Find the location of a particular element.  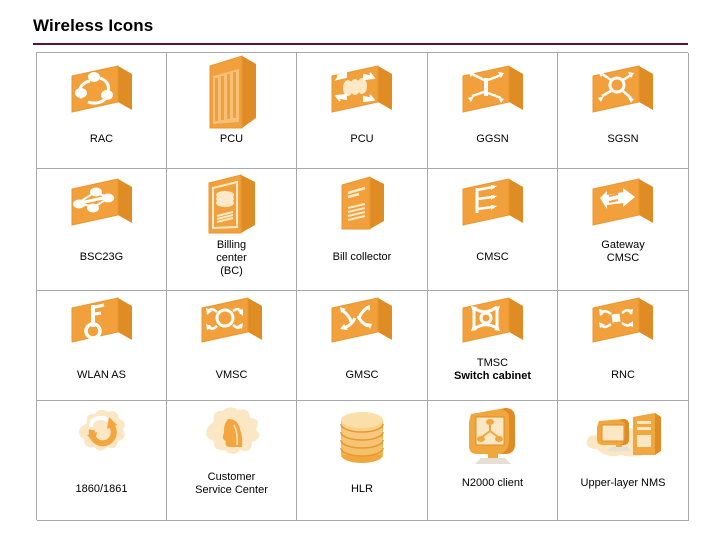

icon-cell-gateway-cmsc: Gateway CMSC is located at coordinates (623, 230).